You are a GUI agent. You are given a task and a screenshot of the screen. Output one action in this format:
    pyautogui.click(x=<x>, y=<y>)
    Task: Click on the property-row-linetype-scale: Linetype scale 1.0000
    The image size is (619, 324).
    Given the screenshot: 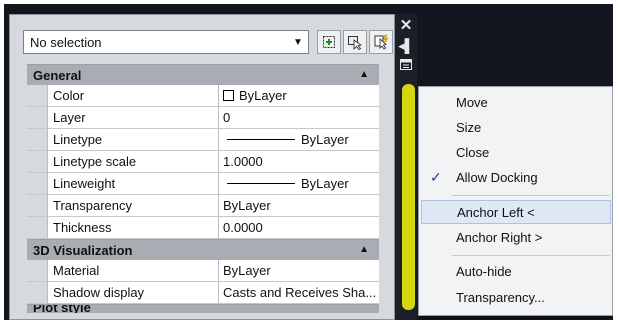 What is the action you would take?
    pyautogui.click(x=203, y=162)
    